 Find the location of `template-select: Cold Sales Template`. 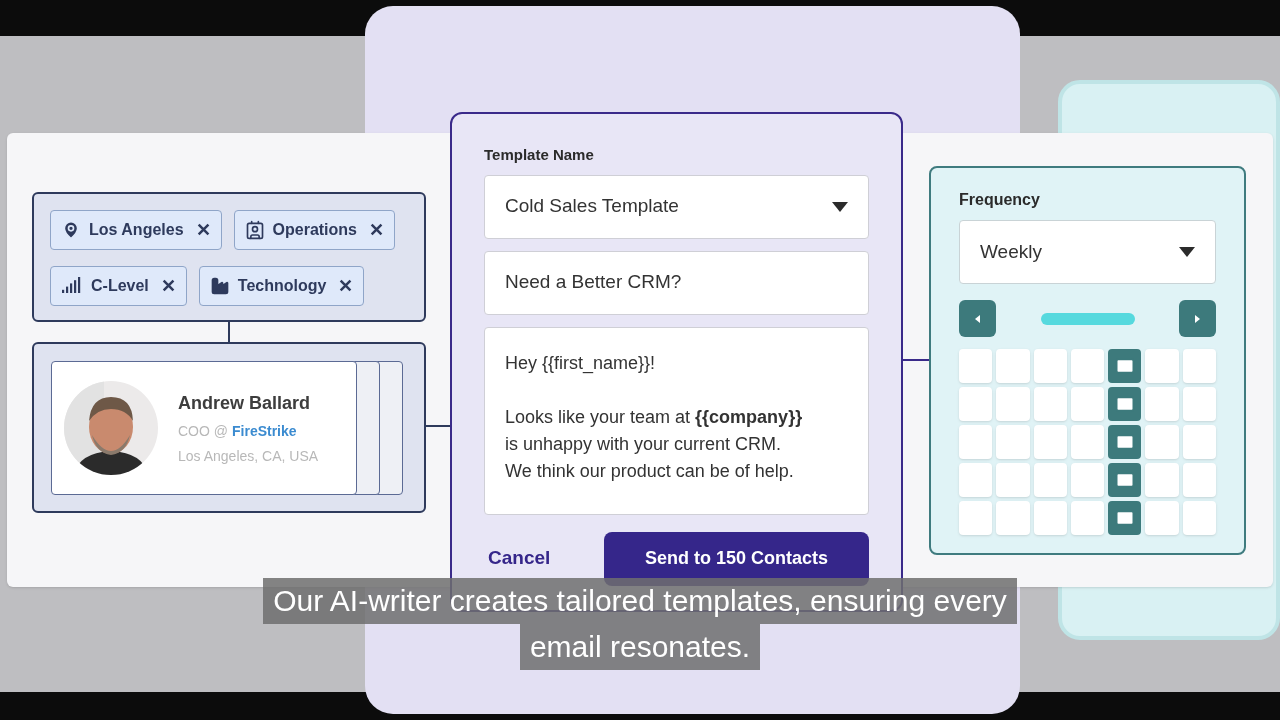

template-select: Cold Sales Template is located at coordinates (676, 206).